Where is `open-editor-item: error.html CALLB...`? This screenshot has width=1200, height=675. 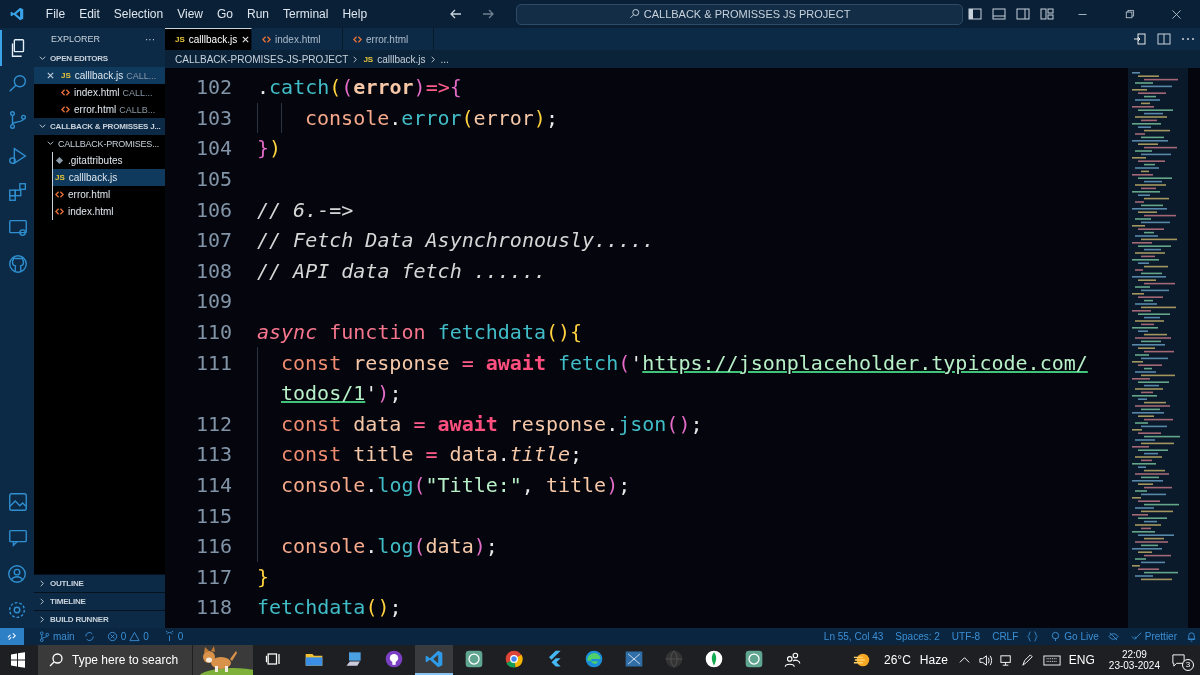
open-editor-item: error.html CALLB... is located at coordinates (99, 109).